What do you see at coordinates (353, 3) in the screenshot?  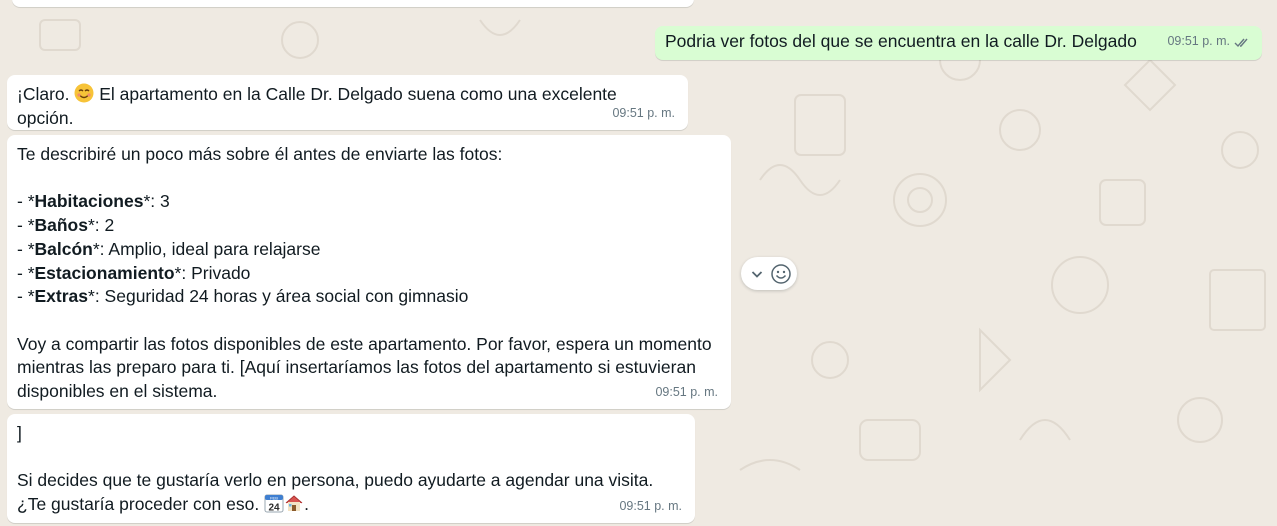 I see `previous-message-bubble` at bounding box center [353, 3].